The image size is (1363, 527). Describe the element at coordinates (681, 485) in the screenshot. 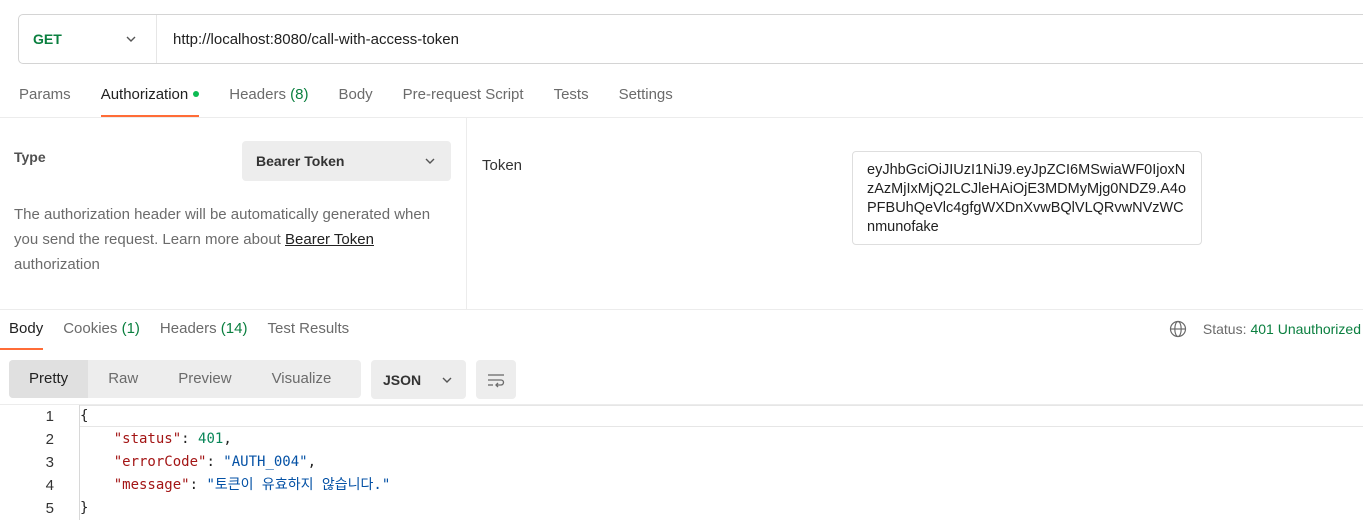

I see `code-line: 4 "message": "토큰이 유효하지 않습니다."` at that location.